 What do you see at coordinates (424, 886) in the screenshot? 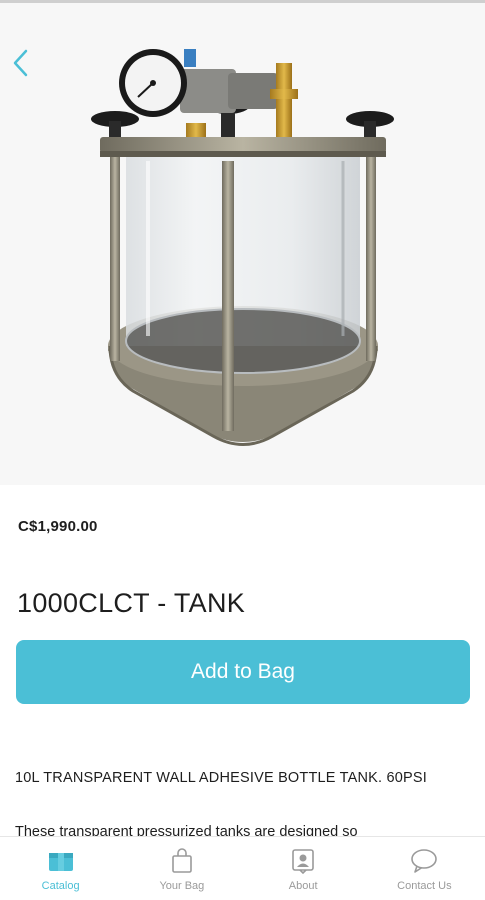
I see `tab-contact-us-label: Contact Us` at bounding box center [424, 886].